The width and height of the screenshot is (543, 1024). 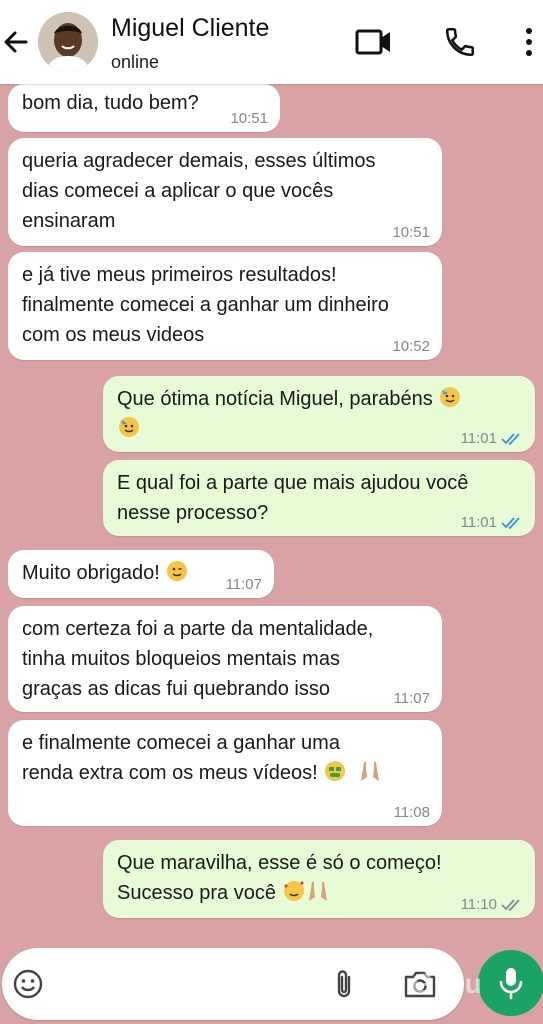 I want to click on more-icon, so click(x=528, y=42).